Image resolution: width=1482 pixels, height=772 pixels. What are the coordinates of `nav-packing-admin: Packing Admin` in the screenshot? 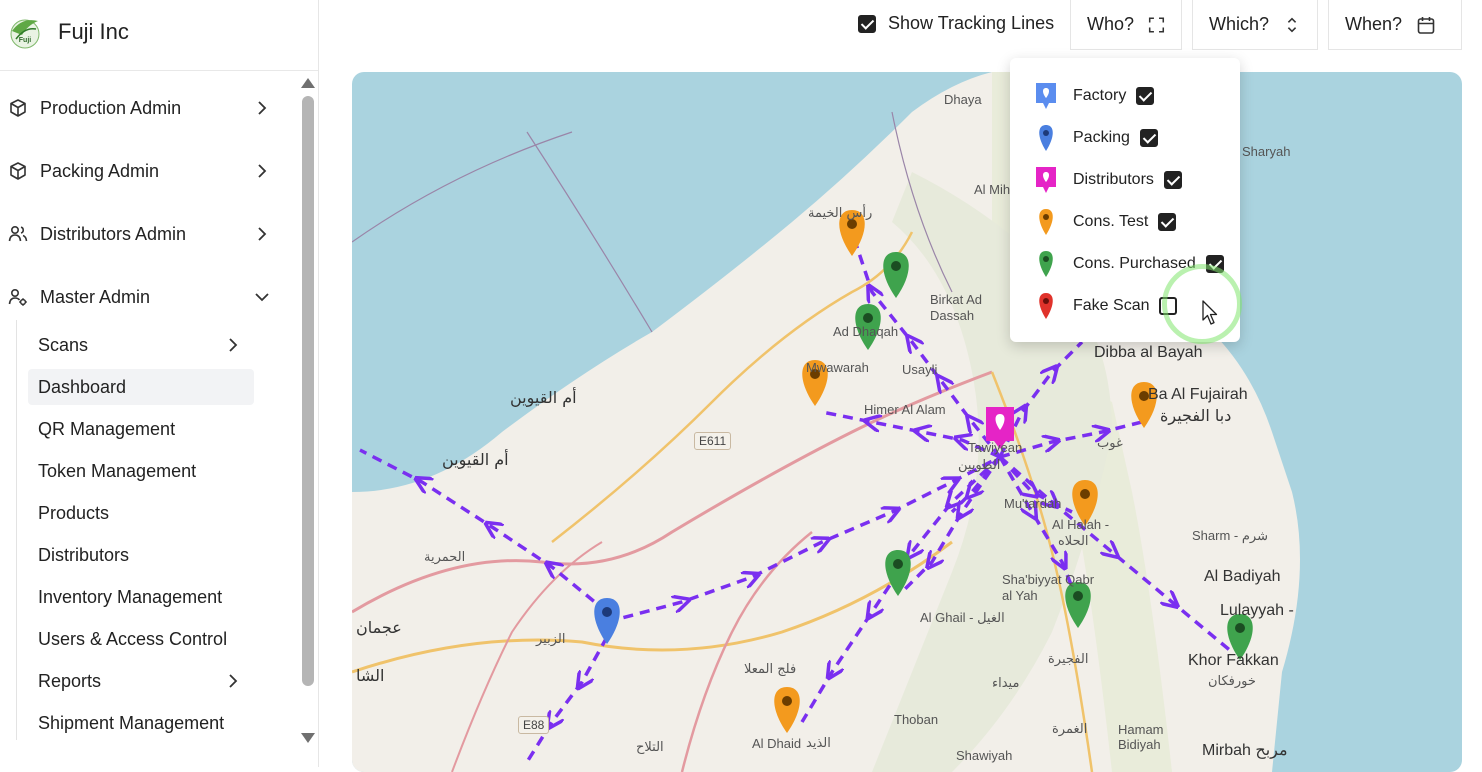 It's located at (145, 171).